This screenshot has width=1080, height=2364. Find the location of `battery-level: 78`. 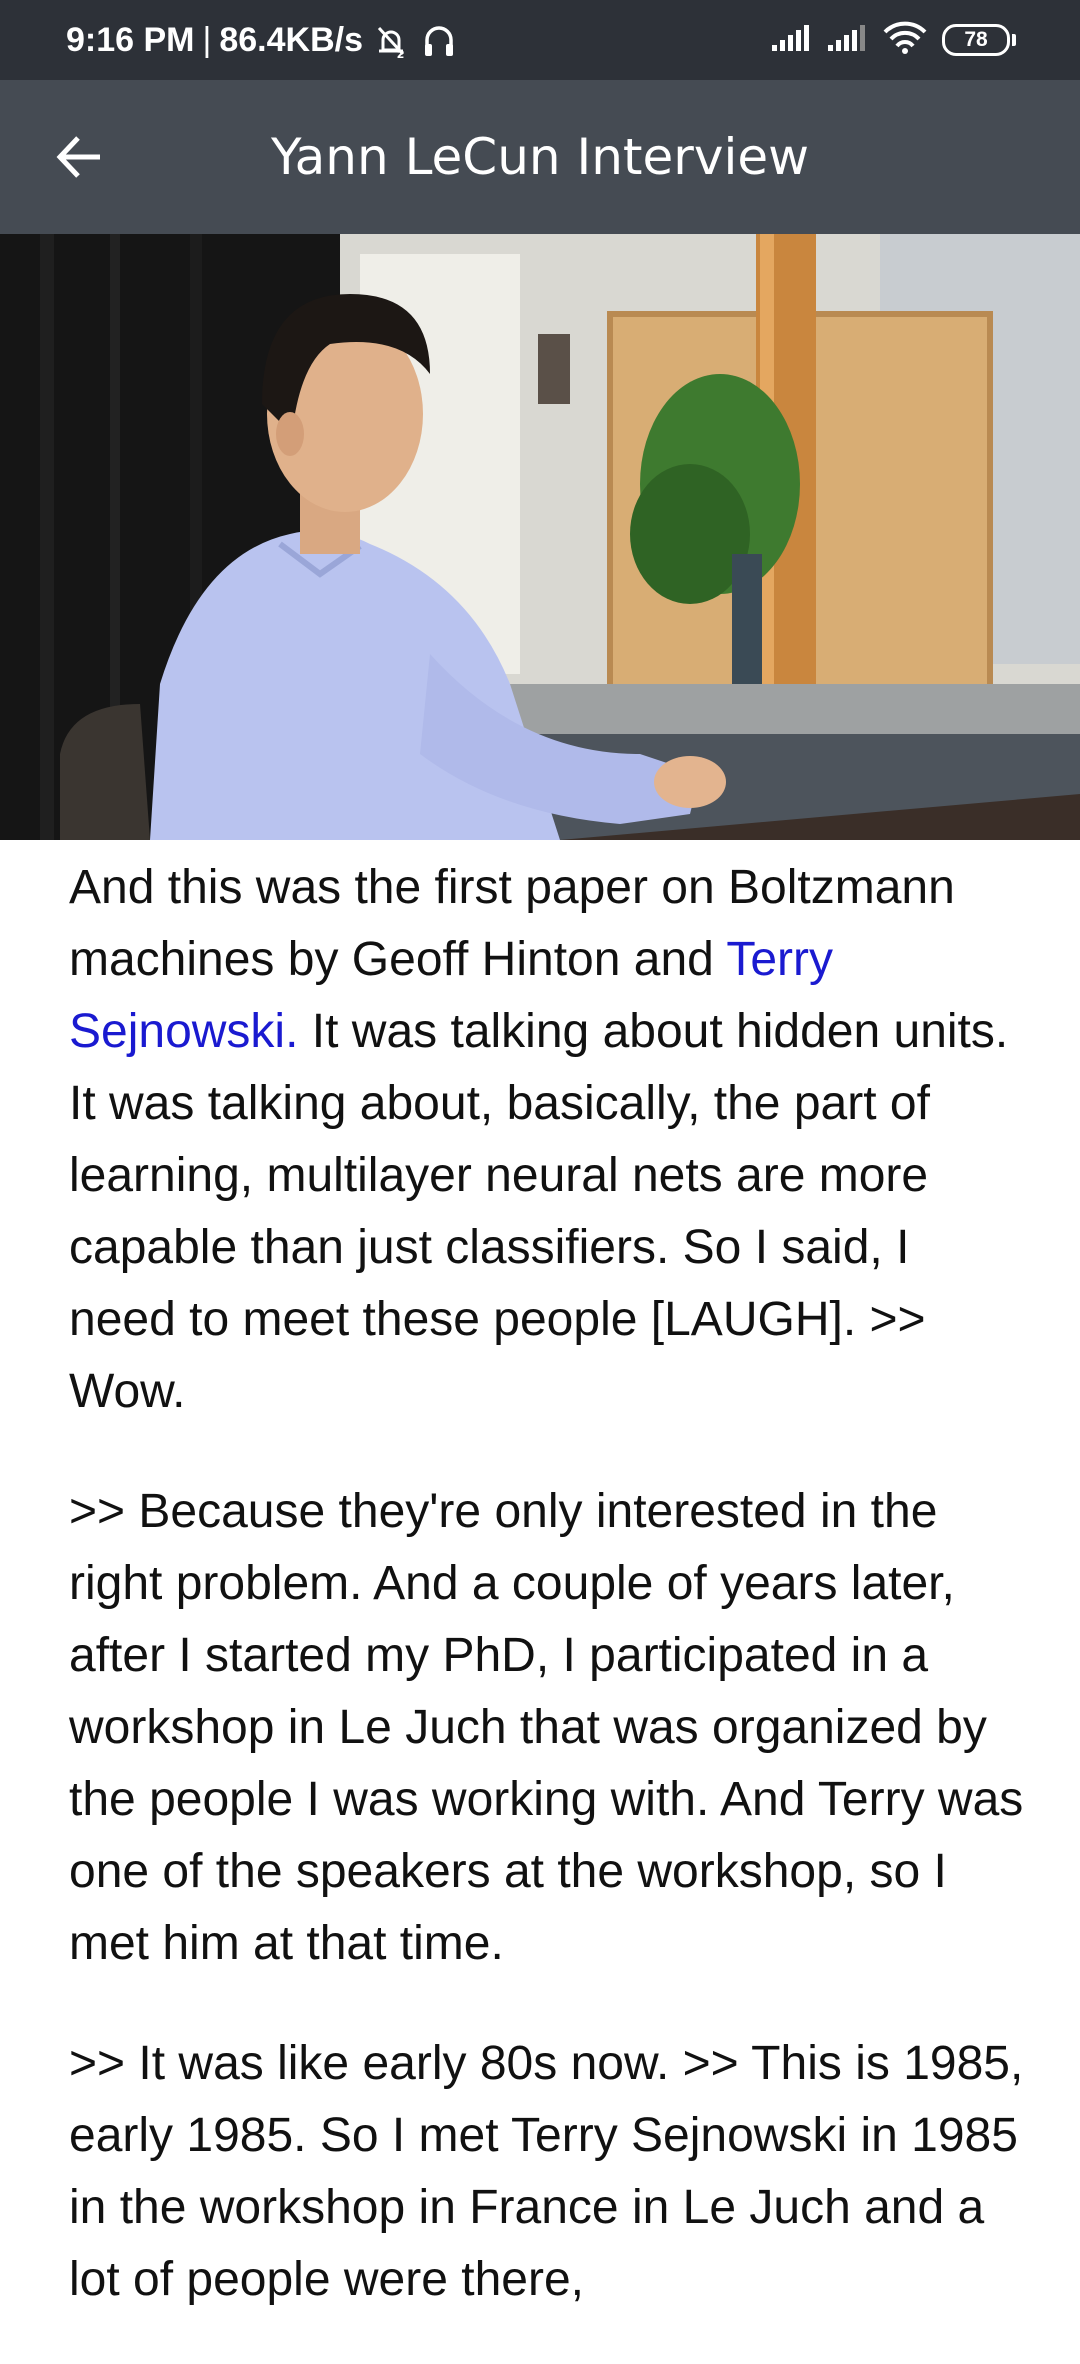

battery-level: 78 is located at coordinates (976, 40).